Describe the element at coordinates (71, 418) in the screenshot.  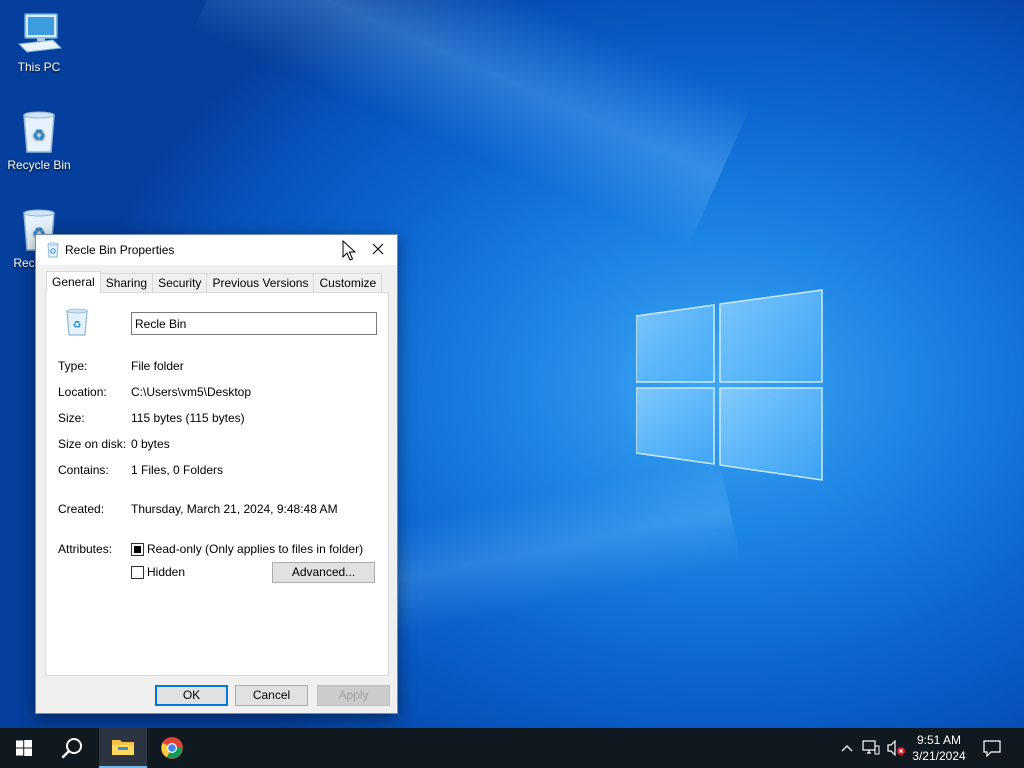
I see `size-label: Size:` at that location.